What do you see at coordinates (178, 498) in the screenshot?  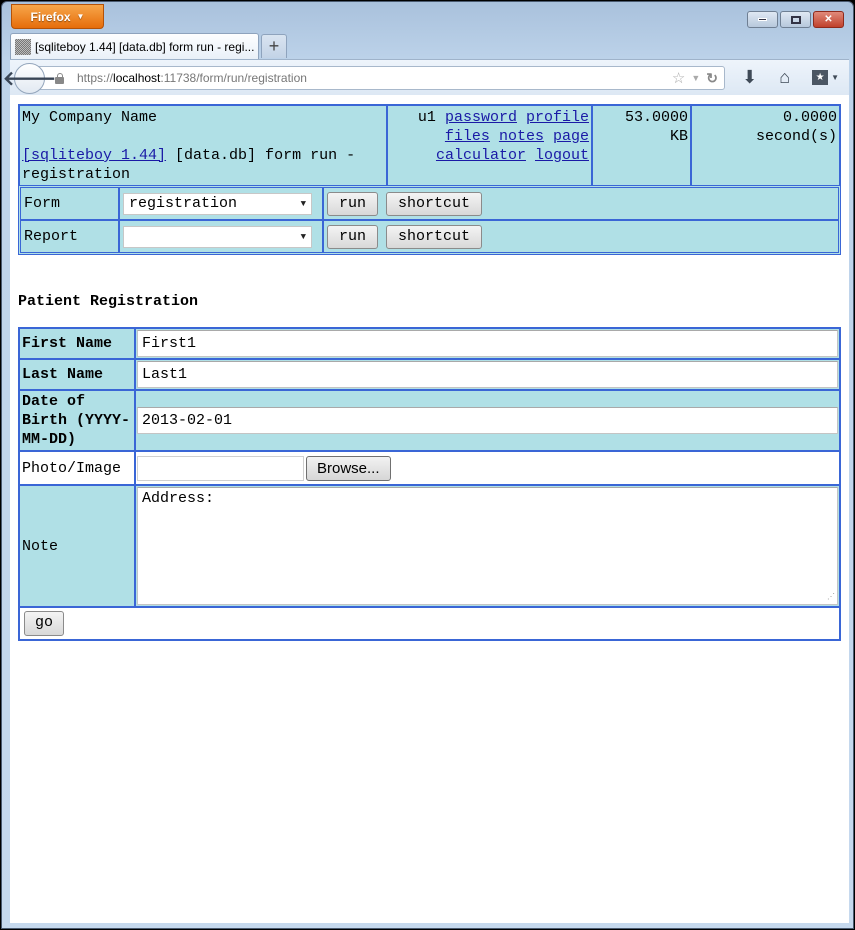 I see `note-text: Address:` at bounding box center [178, 498].